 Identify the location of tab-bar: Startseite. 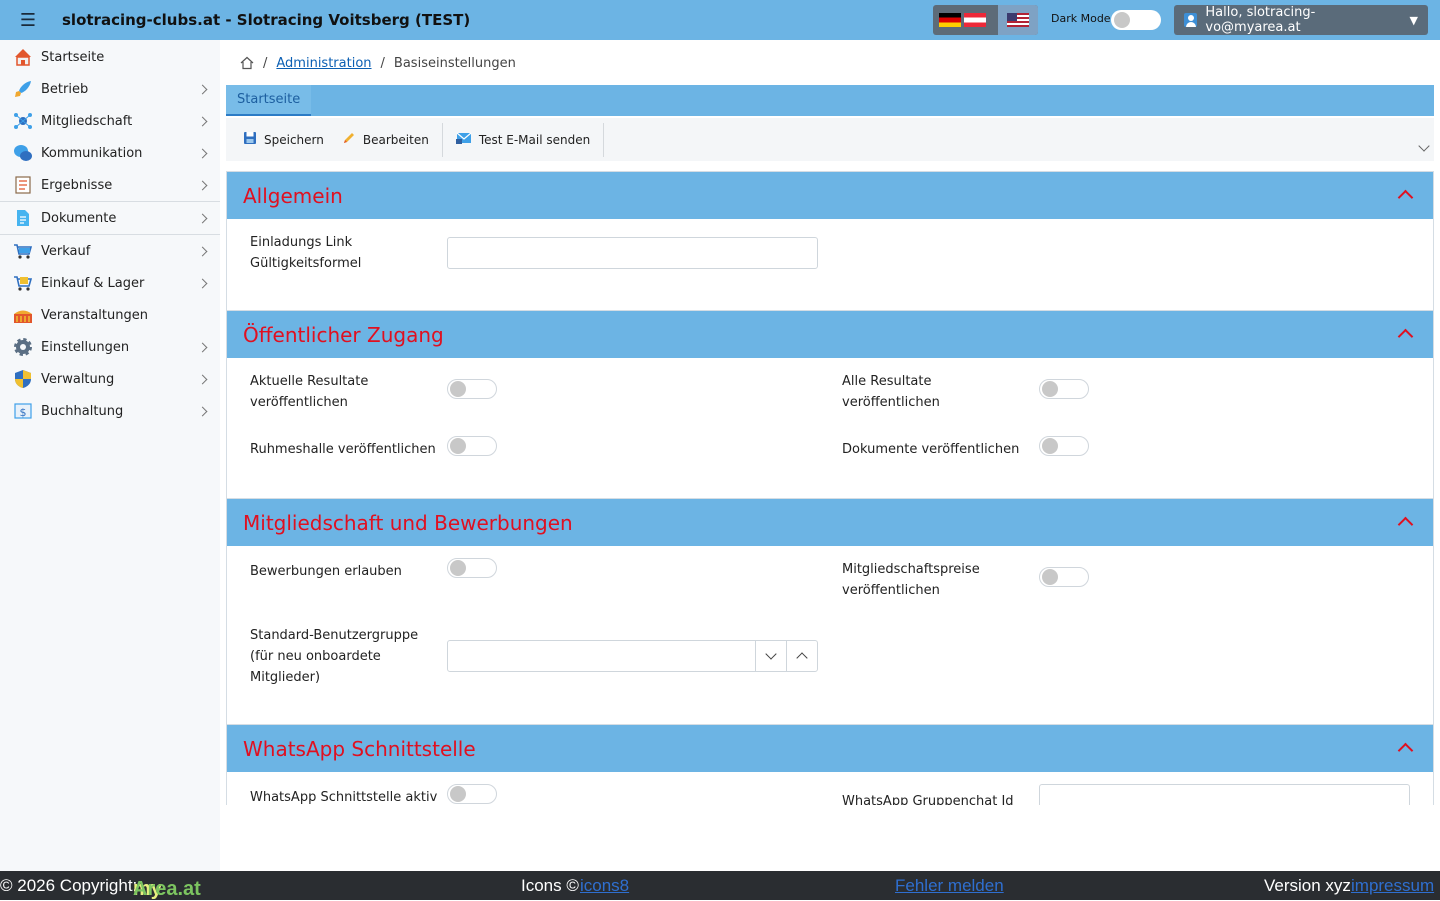
(830, 100).